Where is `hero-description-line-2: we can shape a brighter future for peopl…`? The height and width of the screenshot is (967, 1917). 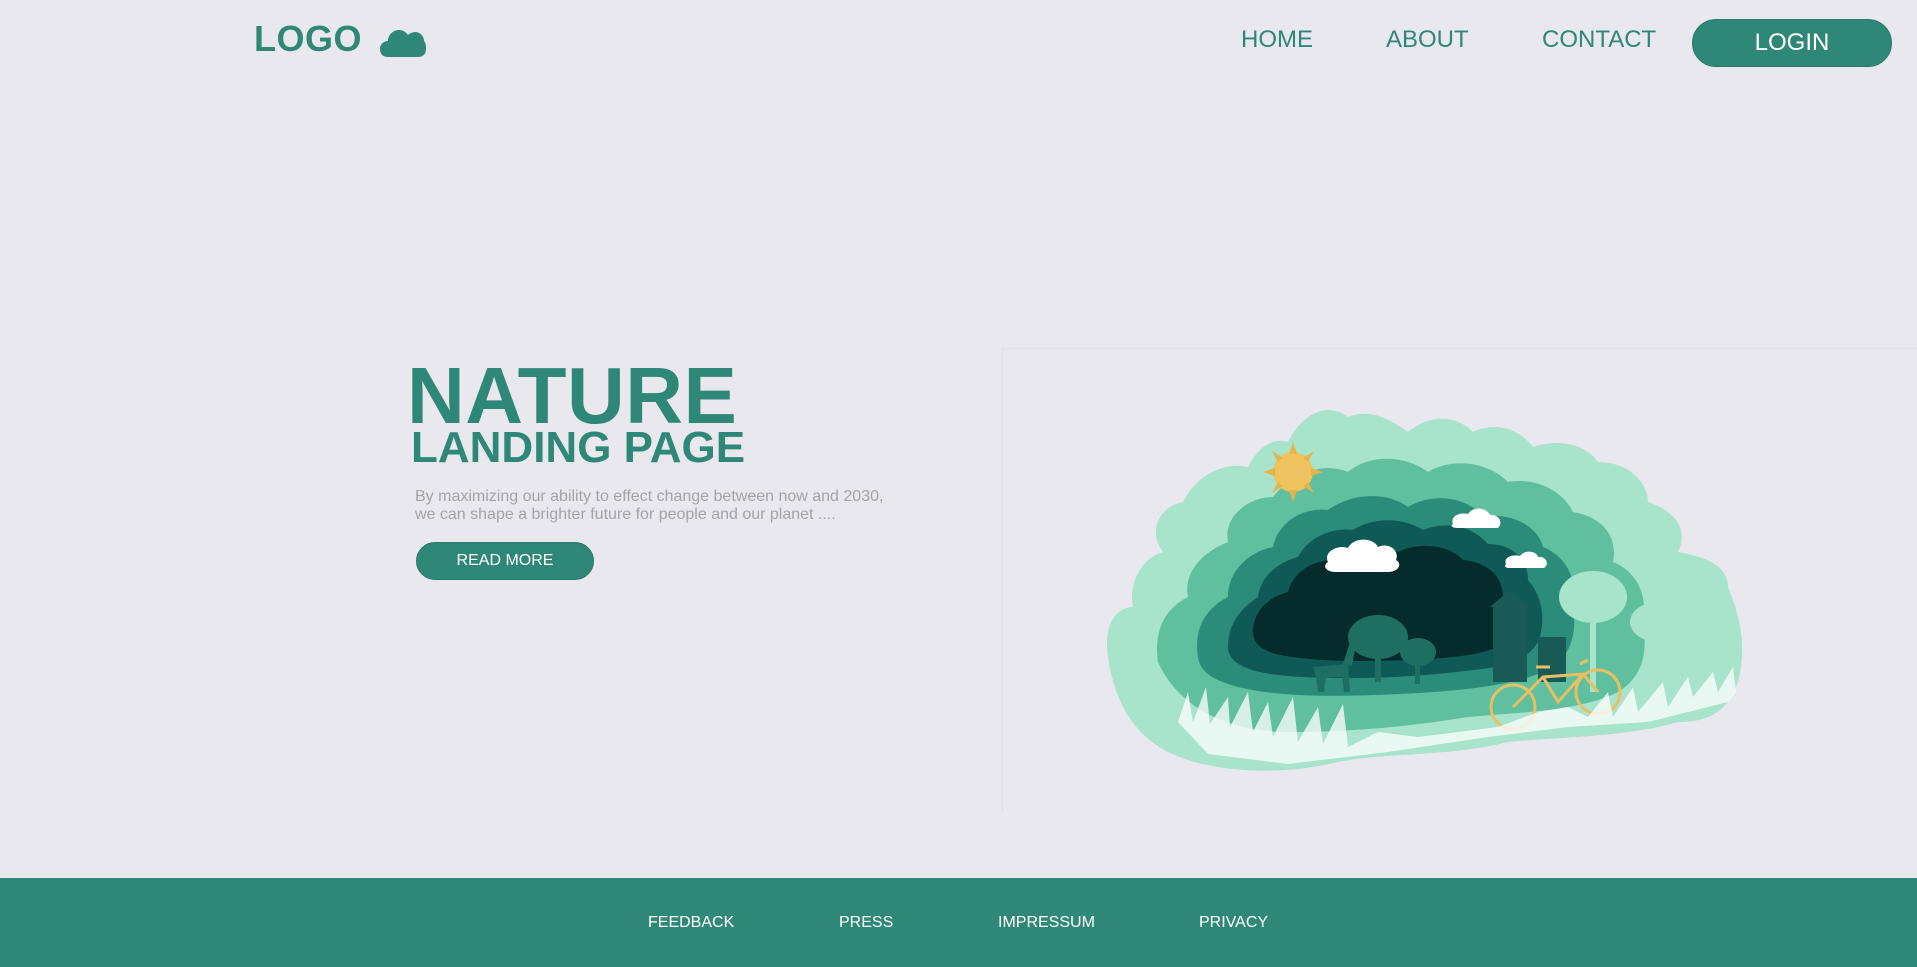 hero-description-line-2: we can shape a brighter future for peopl… is located at coordinates (625, 514).